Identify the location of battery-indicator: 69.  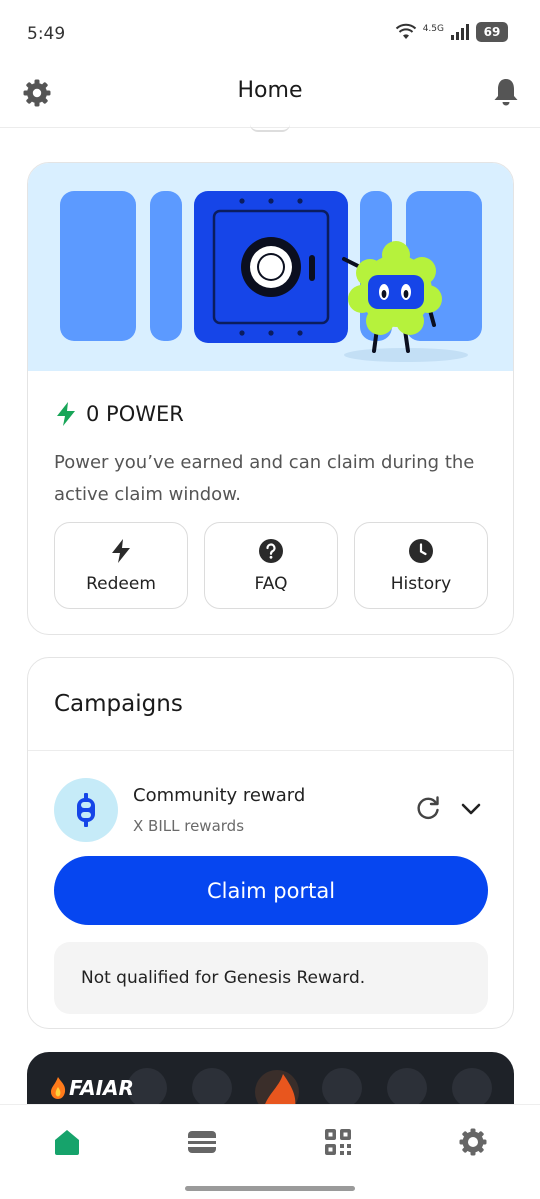
(492, 32).